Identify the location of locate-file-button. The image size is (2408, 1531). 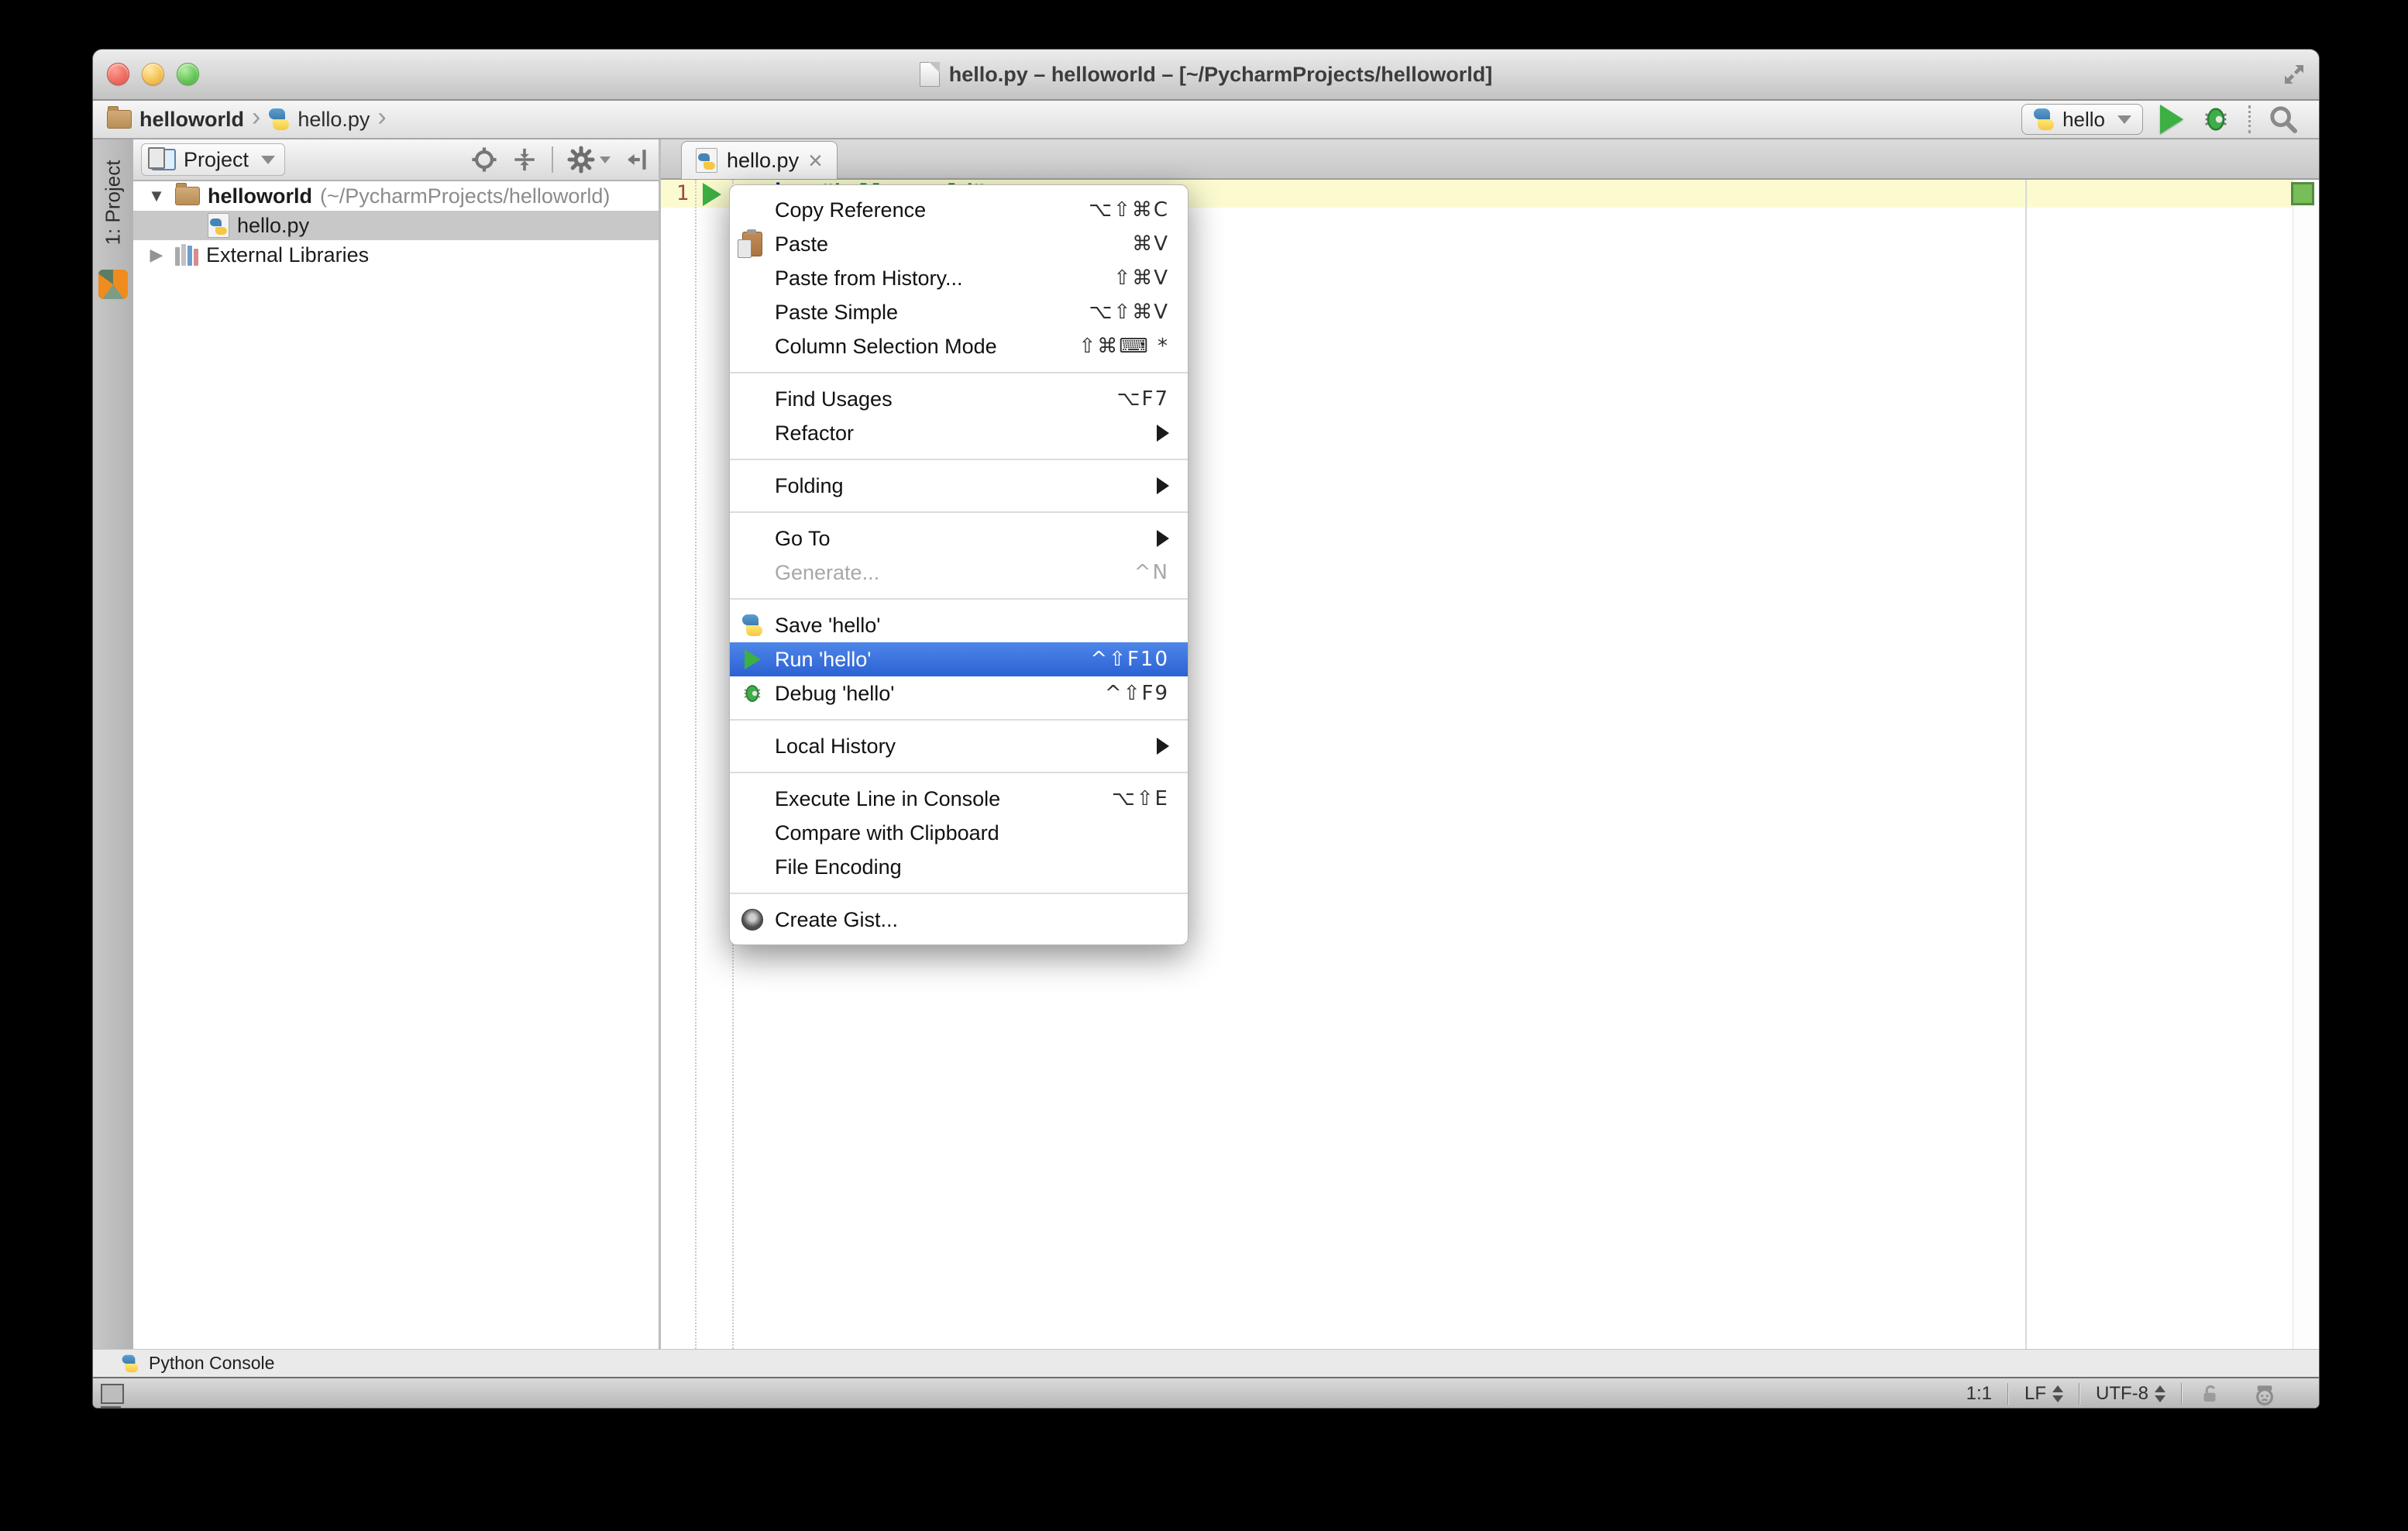
(484, 159).